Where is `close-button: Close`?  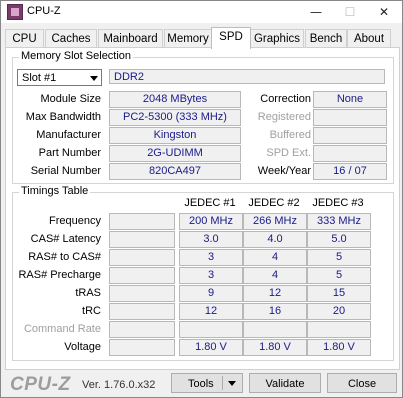 close-button: Close is located at coordinates (362, 383).